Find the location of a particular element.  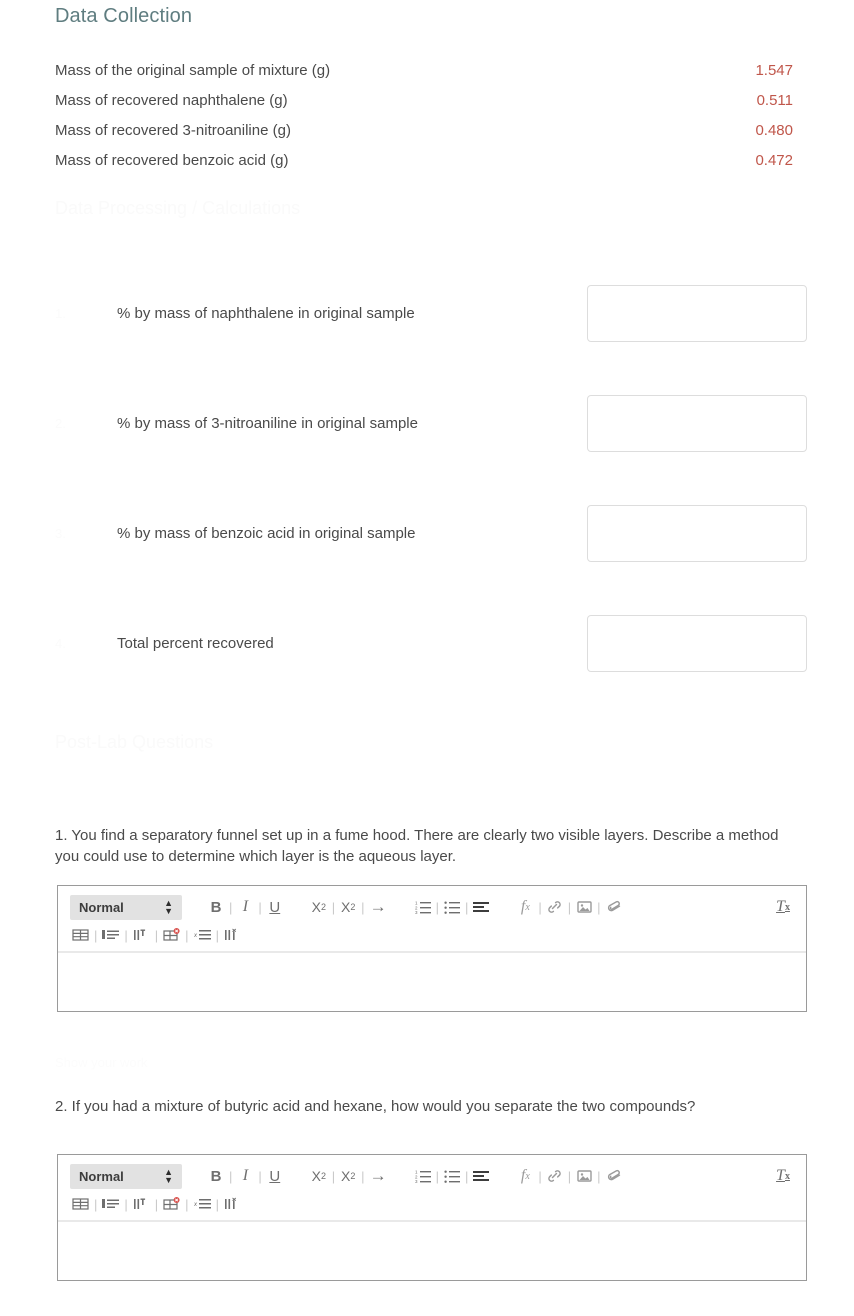

svg-text: x is located at coordinates (196, 1205).